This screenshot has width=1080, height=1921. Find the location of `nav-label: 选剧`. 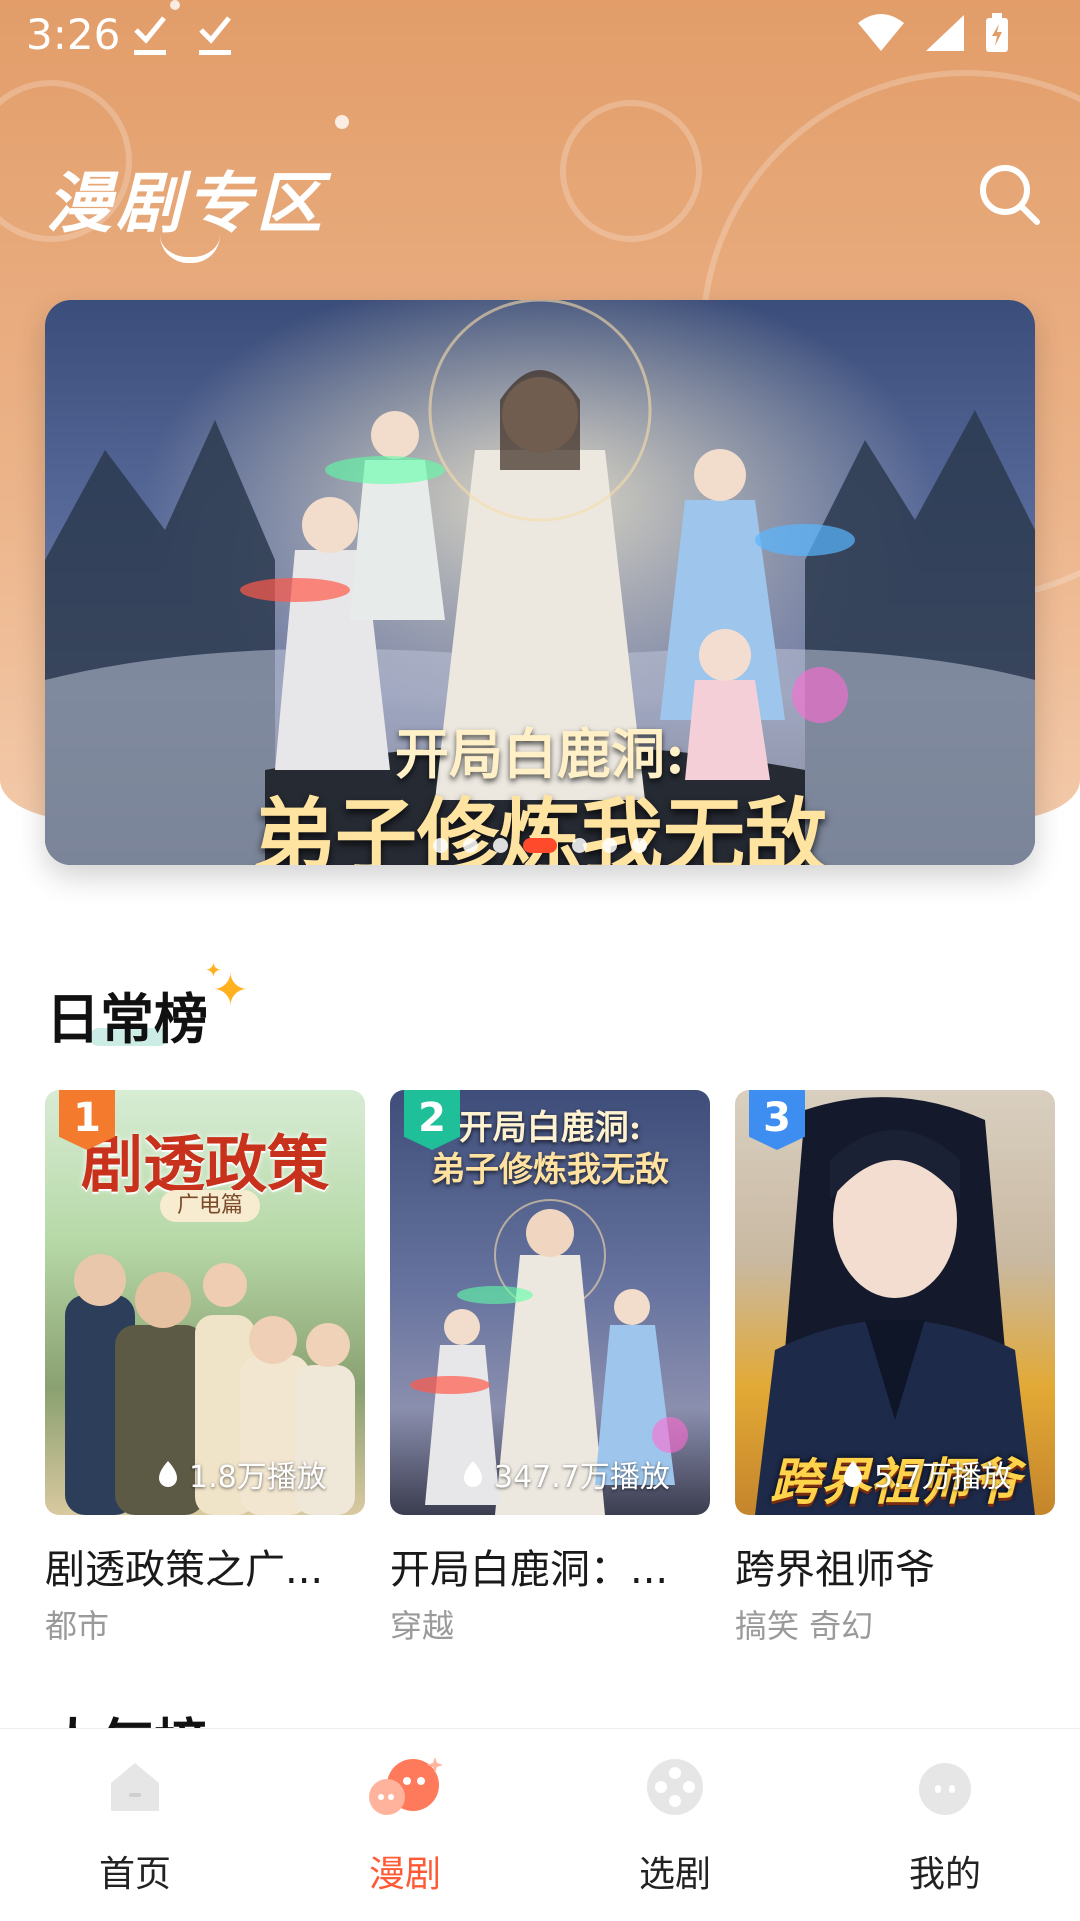

nav-label: 选剧 is located at coordinates (674, 1874).